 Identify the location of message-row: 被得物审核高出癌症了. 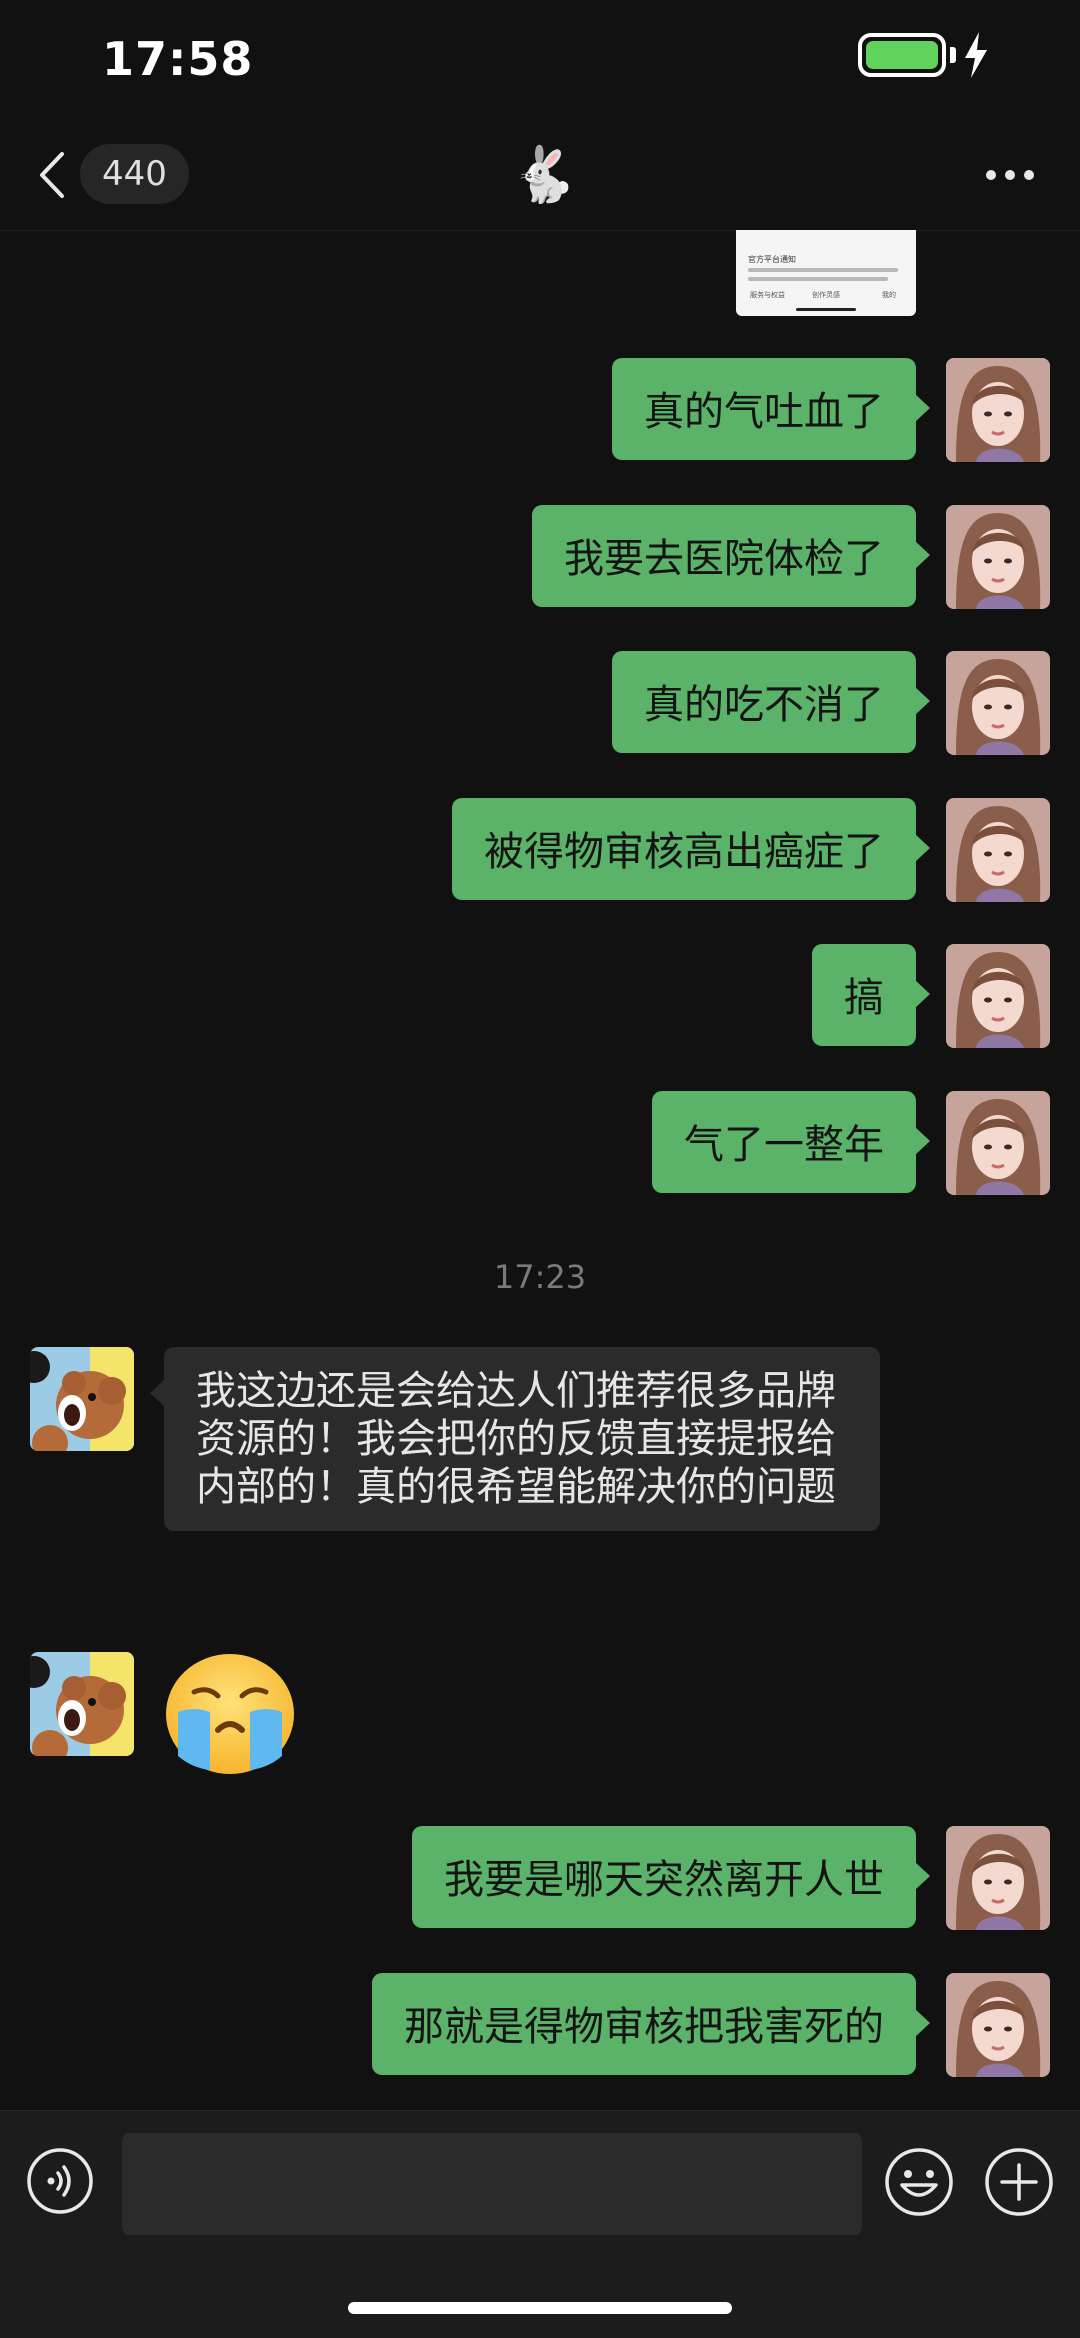
(540, 850).